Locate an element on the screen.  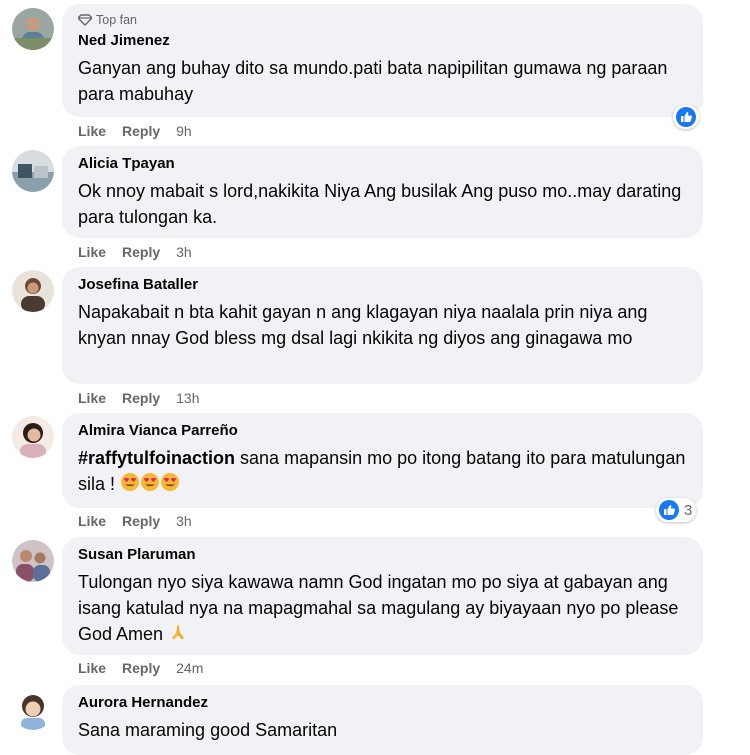
comment-actions: Like Reply 13h is located at coordinates (139, 398).